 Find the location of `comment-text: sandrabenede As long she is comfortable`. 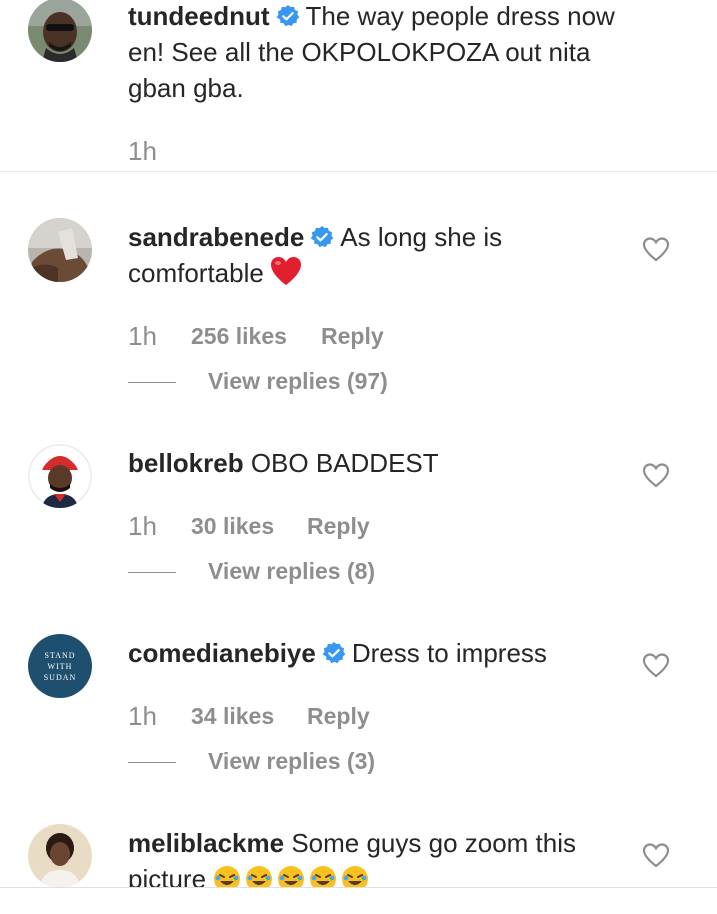

comment-text: sandrabenede As long she is comfortable is located at coordinates (378, 255).